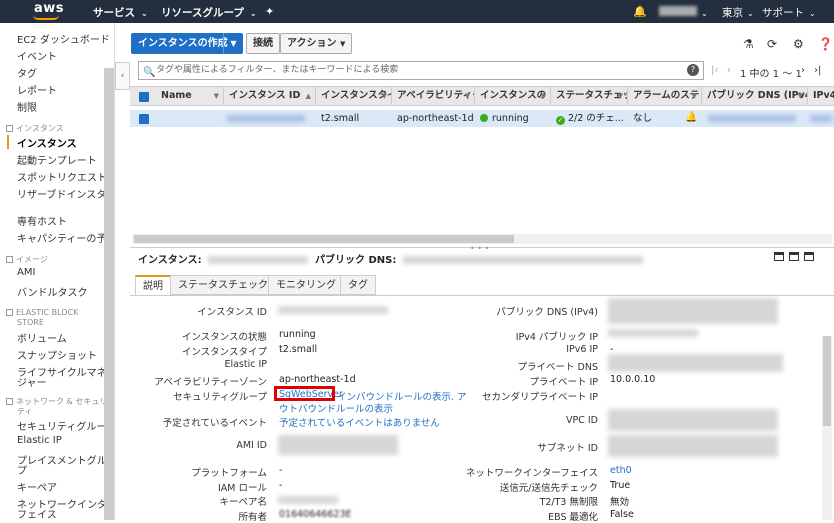 This screenshot has height=523, width=834. Describe the element at coordinates (772, 44) in the screenshot. I see `refresh-icon: ⟳` at that location.